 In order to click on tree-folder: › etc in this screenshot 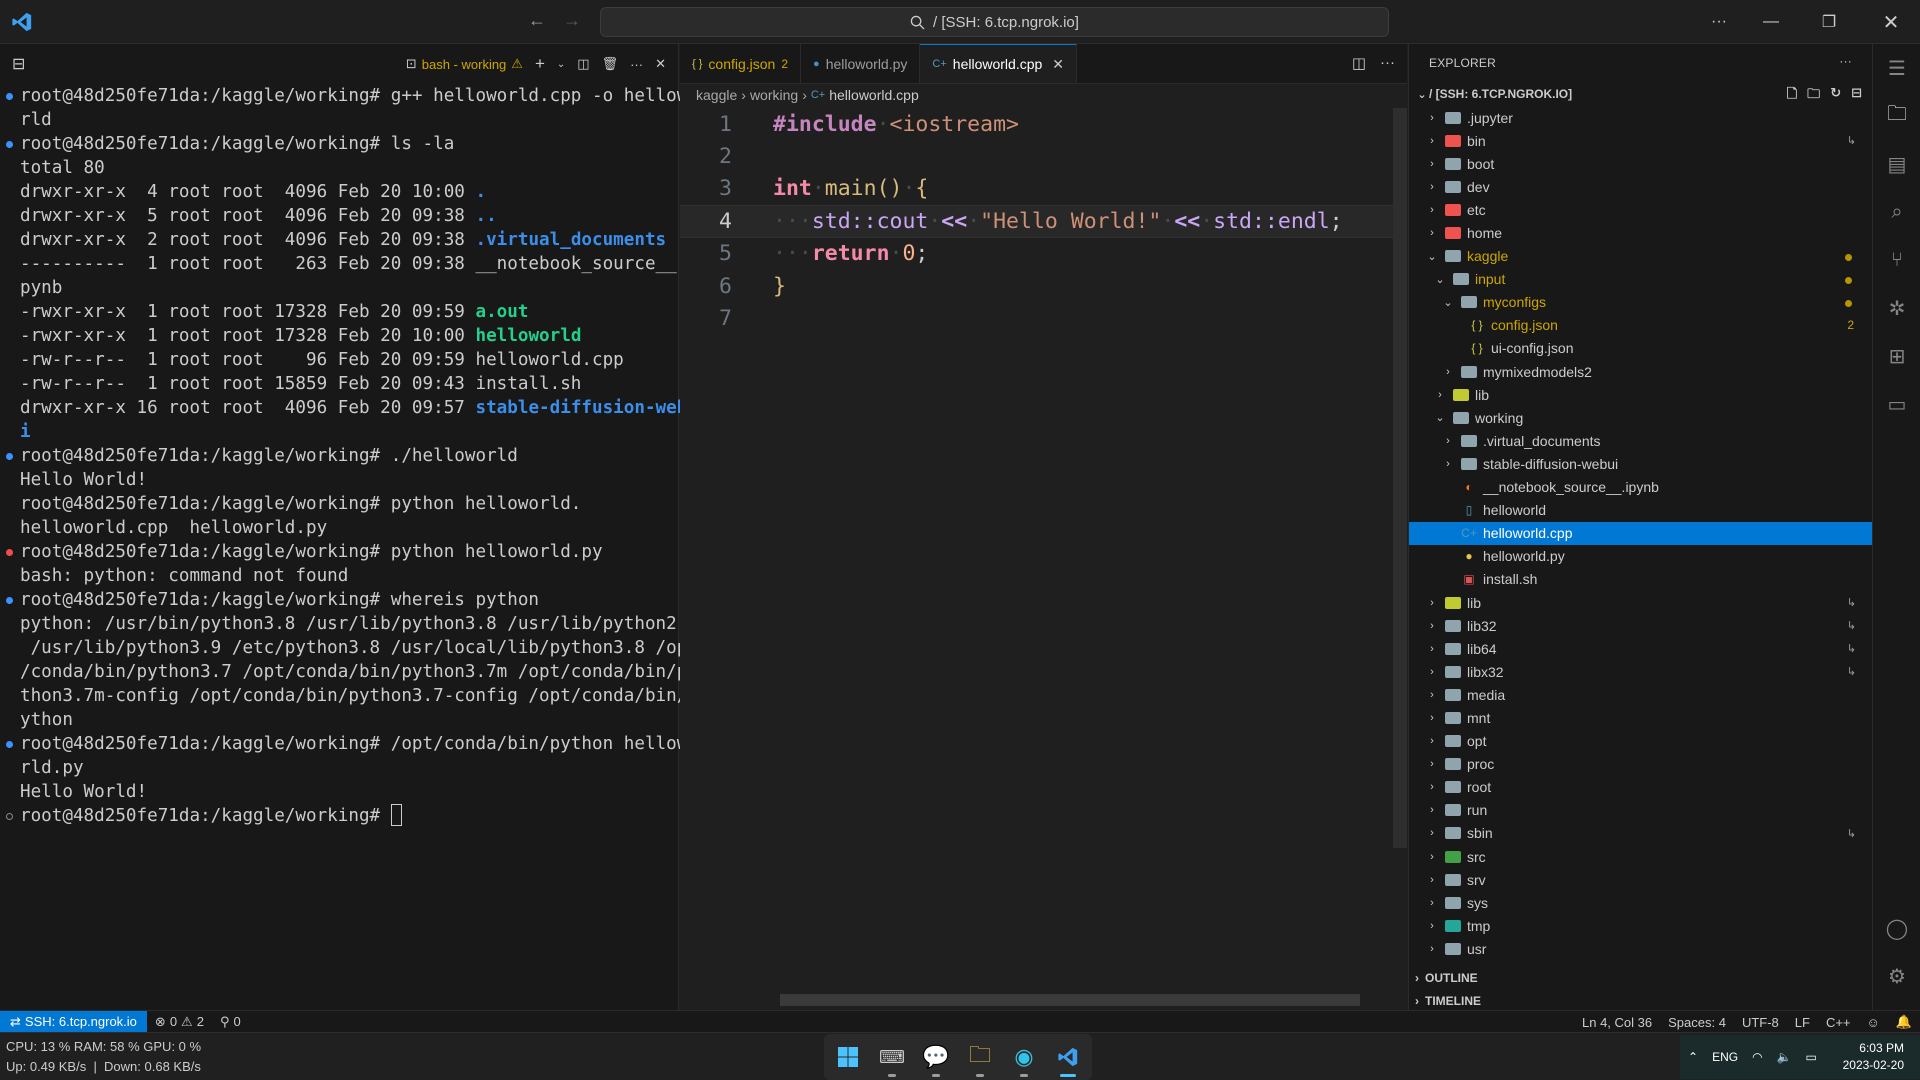, I will do `click(1640, 209)`.